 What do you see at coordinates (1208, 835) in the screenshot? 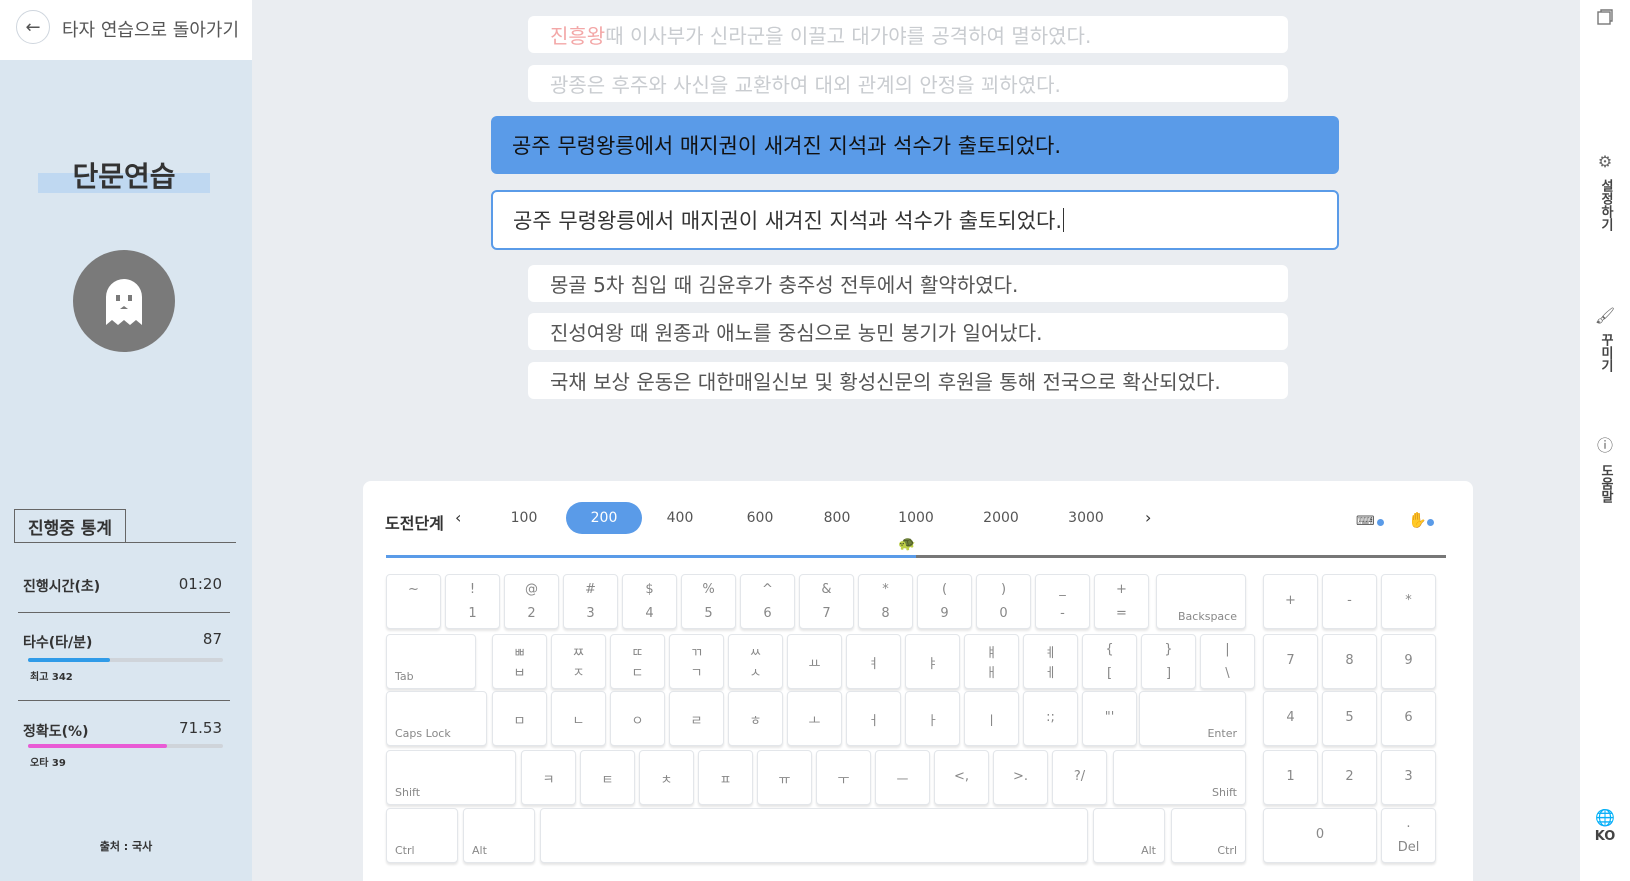
I see `right-ctrl-key: Ctrl` at bounding box center [1208, 835].